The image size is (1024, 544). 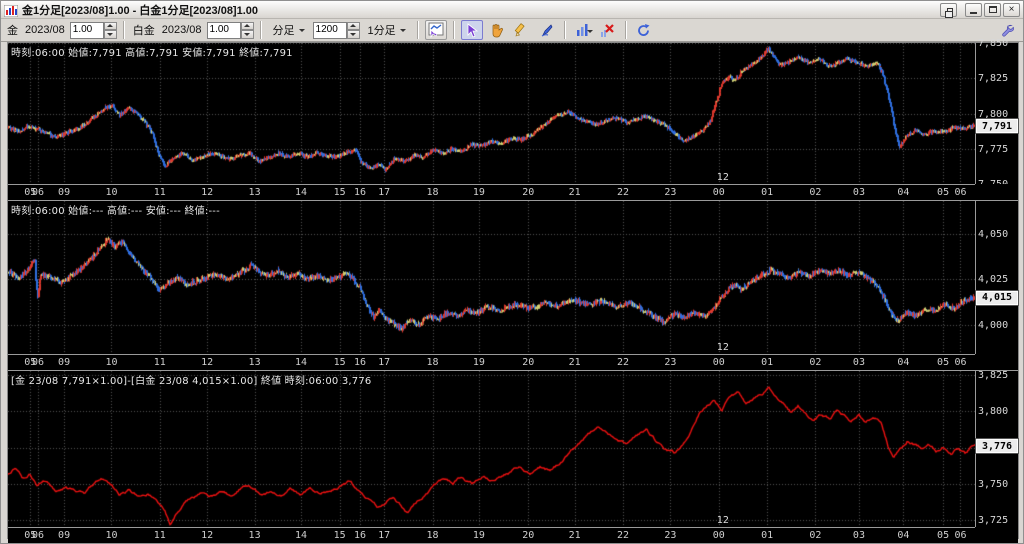 I want to click on select-cursor-tool-button, so click(x=471, y=30).